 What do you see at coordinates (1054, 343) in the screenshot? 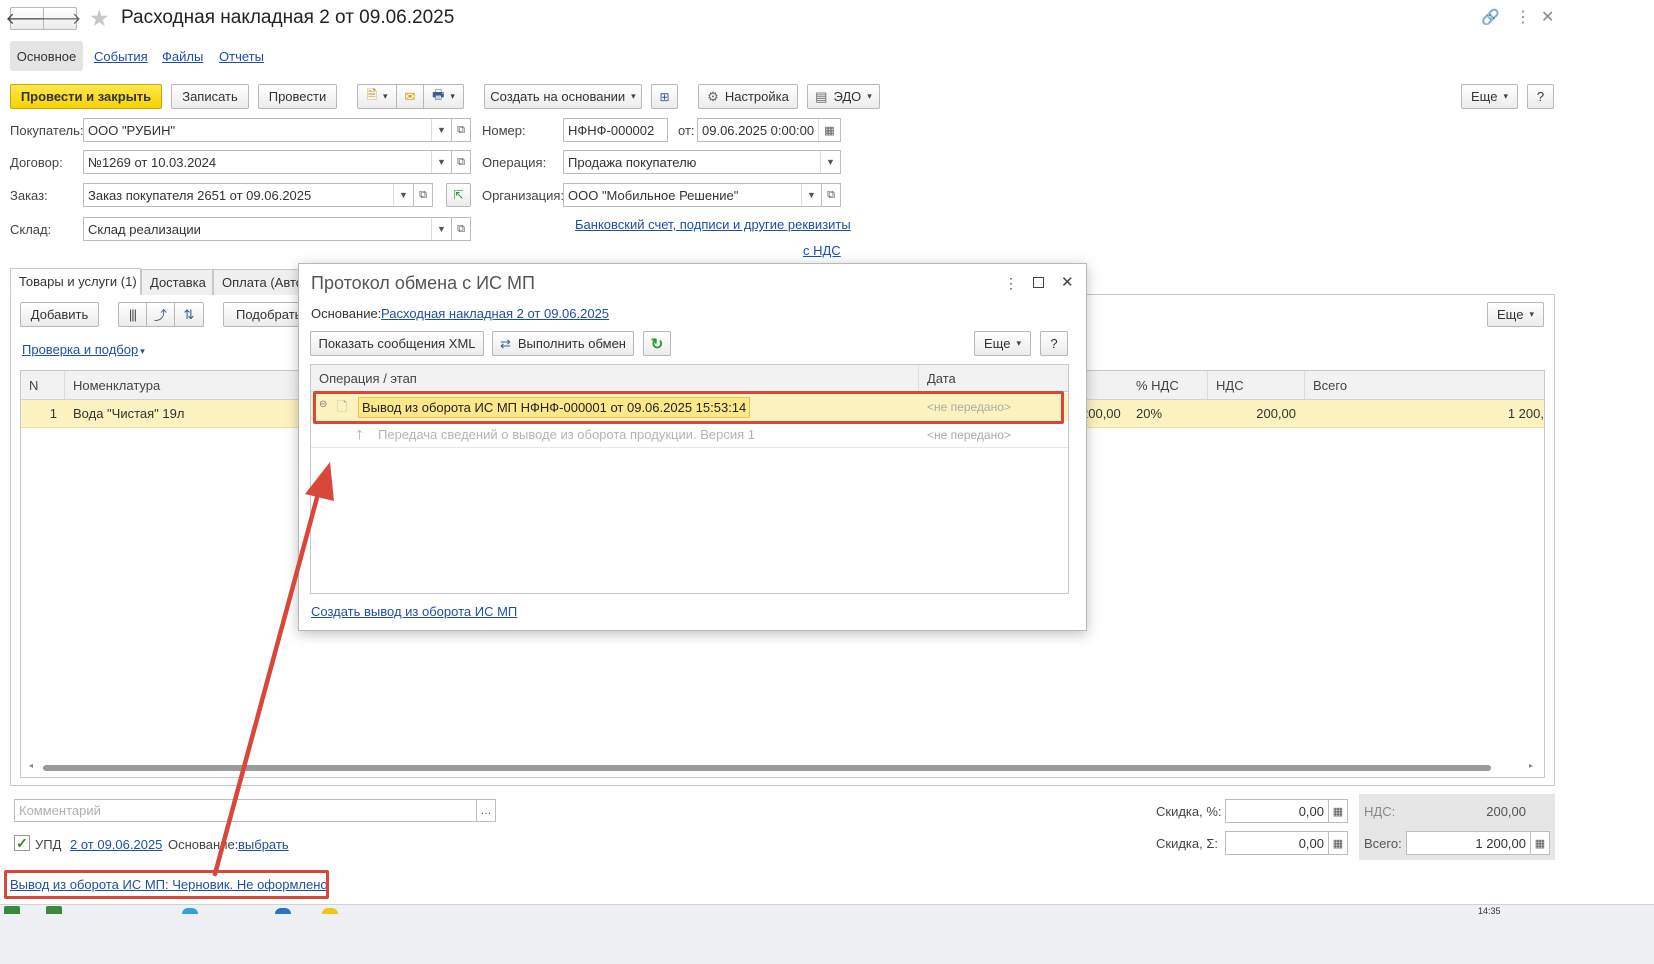
I see `dialog-help-button: ?` at bounding box center [1054, 343].